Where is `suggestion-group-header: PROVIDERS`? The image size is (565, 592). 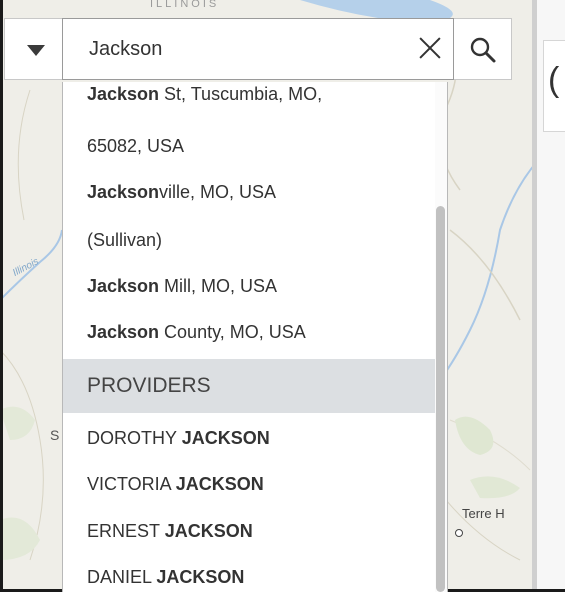 suggestion-group-header: PROVIDERS is located at coordinates (249, 386).